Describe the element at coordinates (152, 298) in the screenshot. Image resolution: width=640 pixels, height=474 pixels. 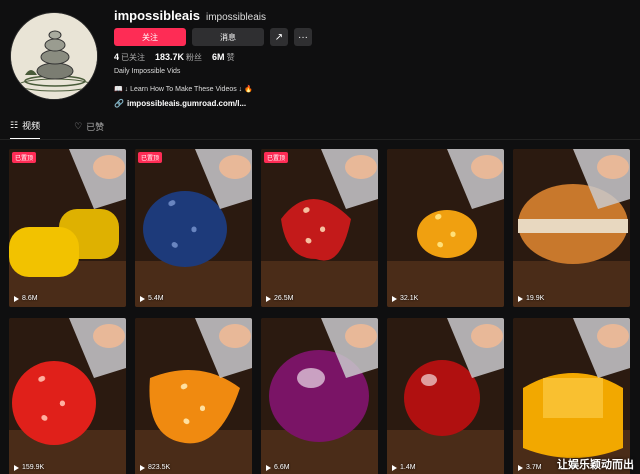
I see `view-count: 5.4M` at that location.